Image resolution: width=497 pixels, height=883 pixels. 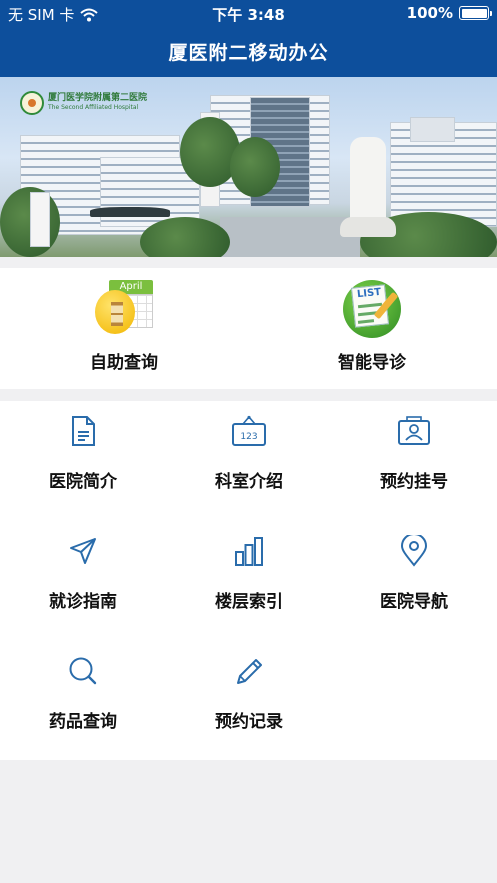 What do you see at coordinates (414, 602) in the screenshot?
I see `menu-label: 医院导航` at bounding box center [414, 602].